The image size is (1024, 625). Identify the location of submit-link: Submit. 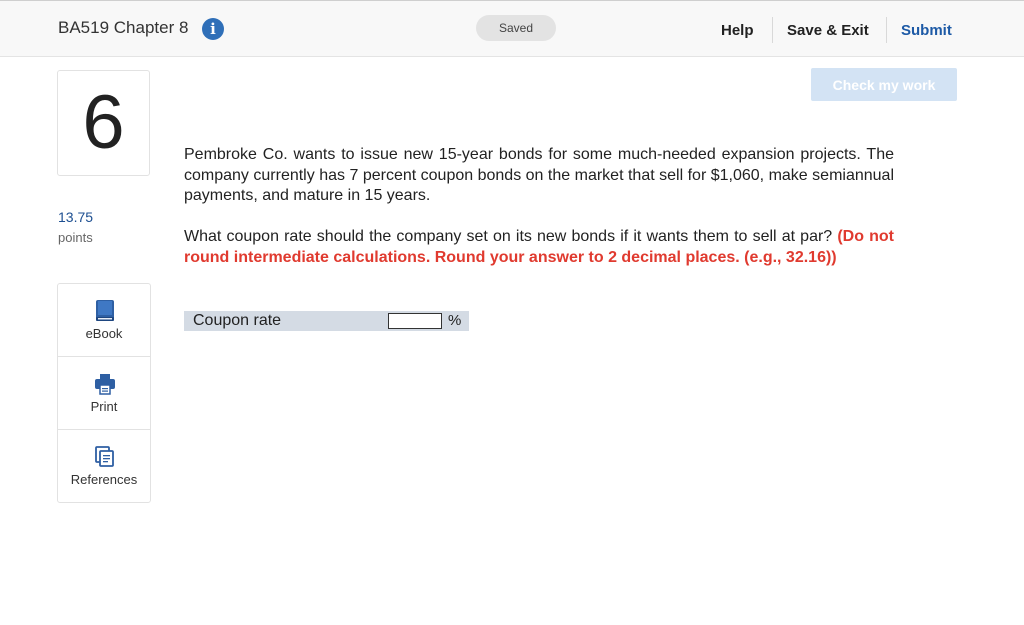
(926, 30).